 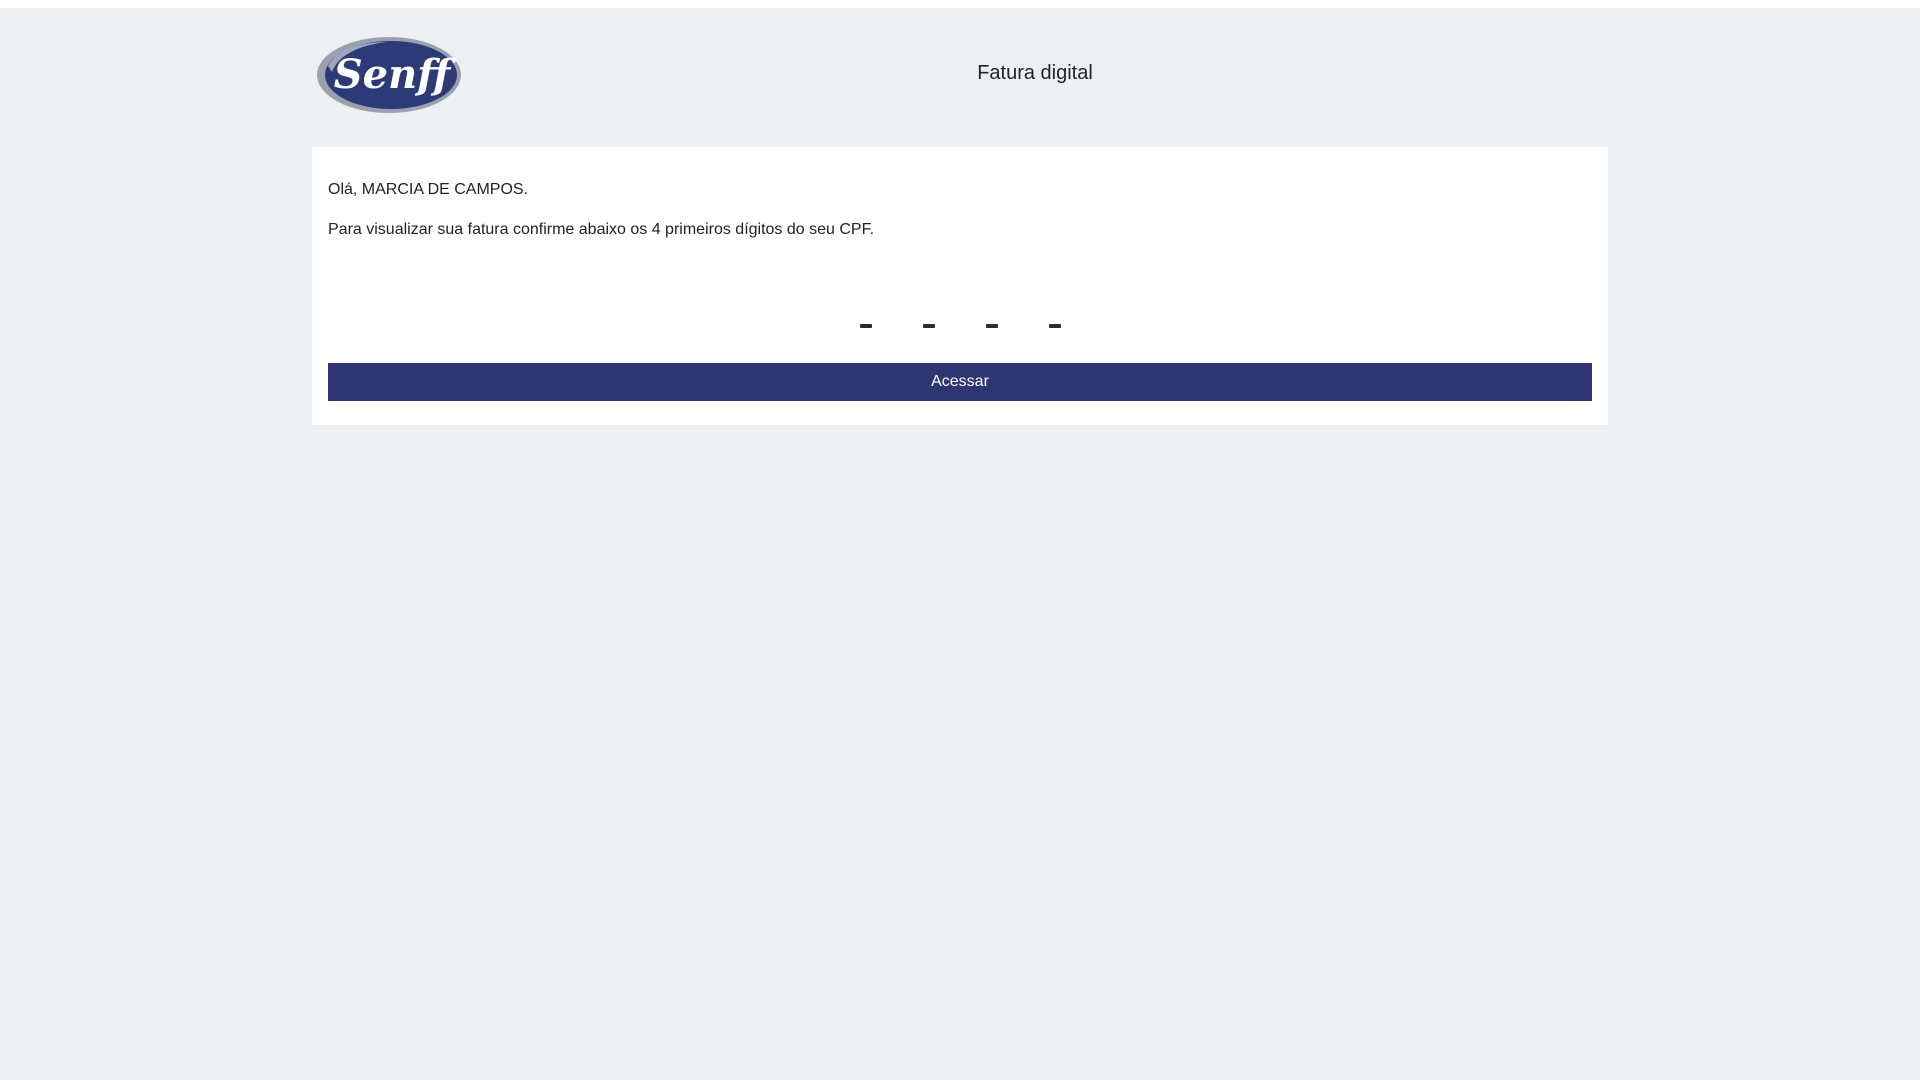 I want to click on cpf-digit-4-input, so click(x=1054, y=315).